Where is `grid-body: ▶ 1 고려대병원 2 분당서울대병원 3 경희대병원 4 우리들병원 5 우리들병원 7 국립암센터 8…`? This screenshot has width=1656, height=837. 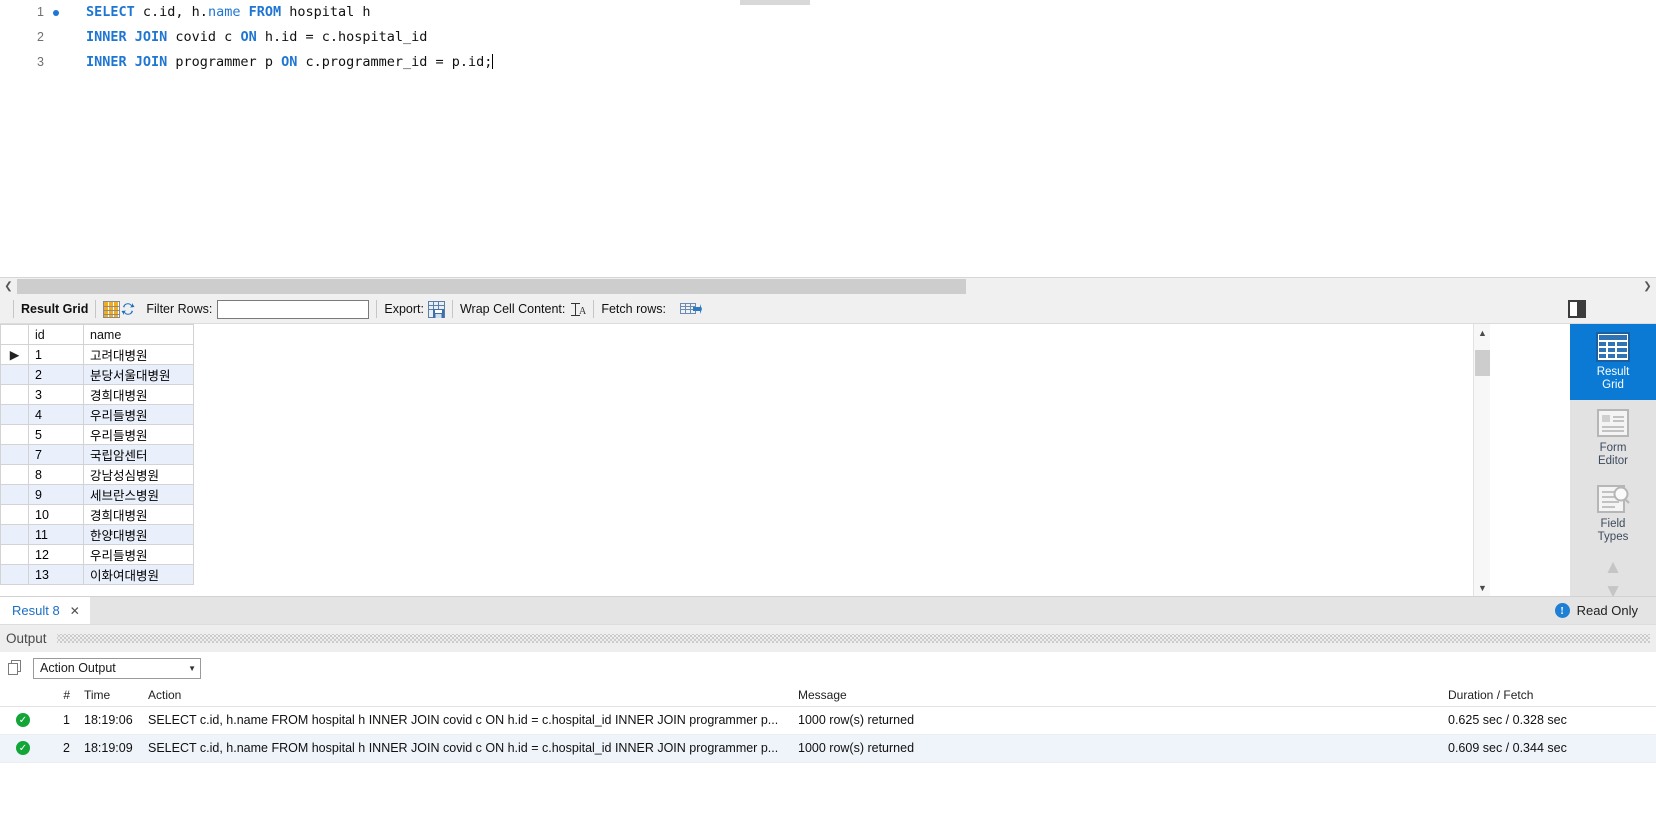 grid-body: ▶ 1 고려대병원 2 분당서울대병원 3 경희대병원 4 우리들병원 5 우리들병원 7 국립암센터 8… is located at coordinates (97, 464).